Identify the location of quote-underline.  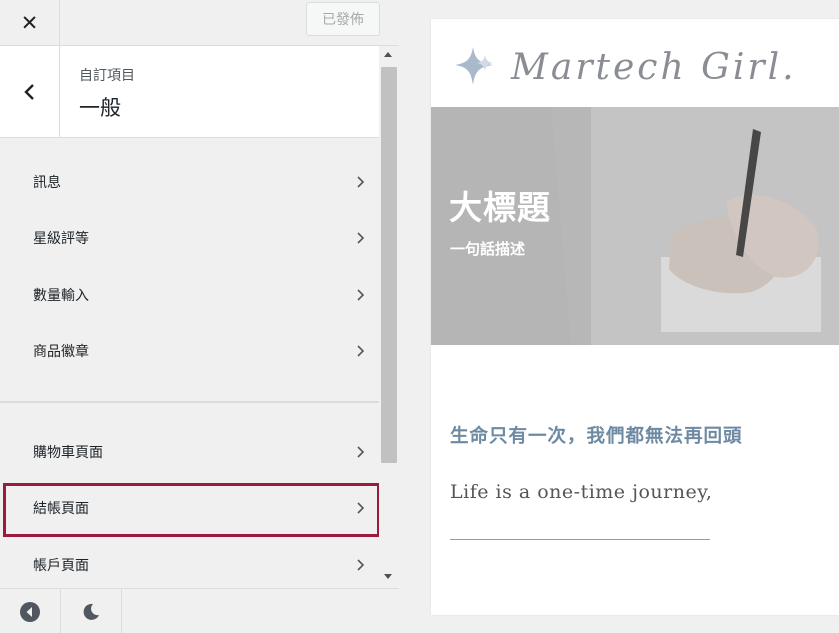
(580, 539).